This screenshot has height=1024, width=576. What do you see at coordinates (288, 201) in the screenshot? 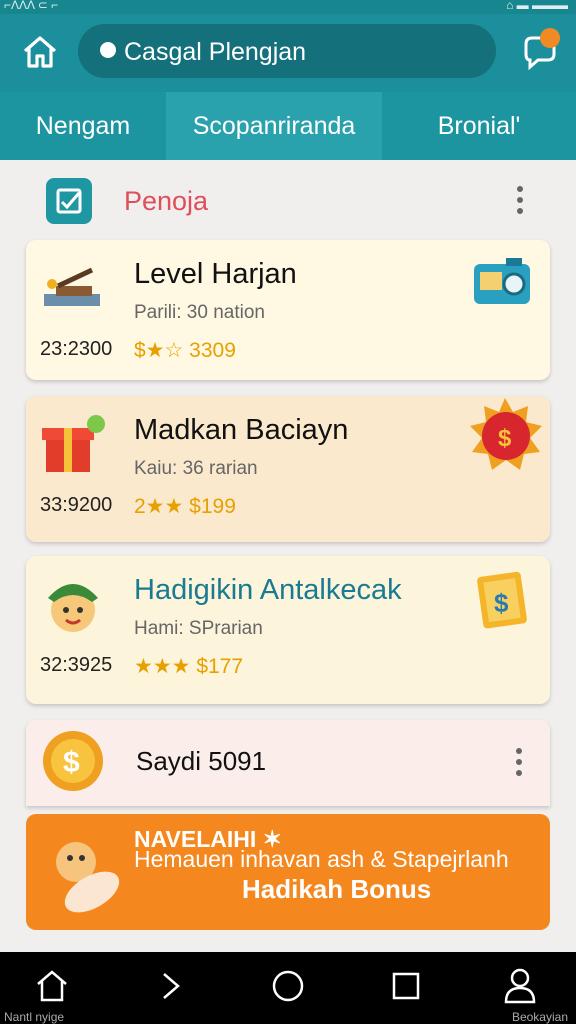
I see `section-header: Penoja` at bounding box center [288, 201].